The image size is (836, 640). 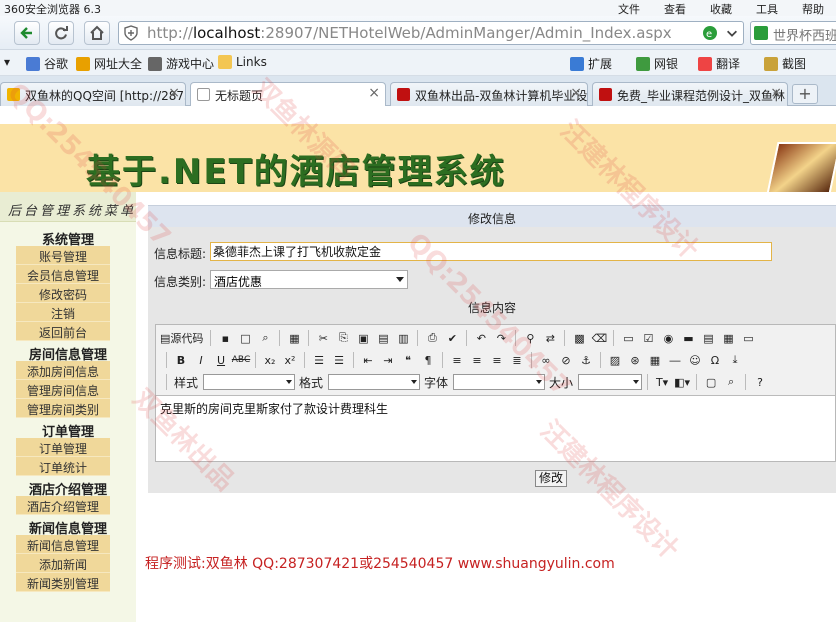 I want to click on replace-icon: ⇄, so click(x=550, y=338).